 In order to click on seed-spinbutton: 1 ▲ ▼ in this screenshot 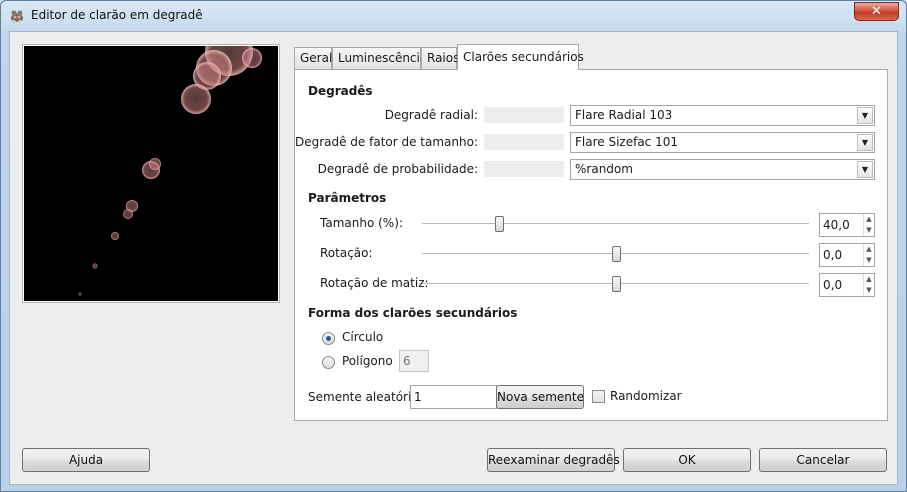, I will do `click(457, 397)`.